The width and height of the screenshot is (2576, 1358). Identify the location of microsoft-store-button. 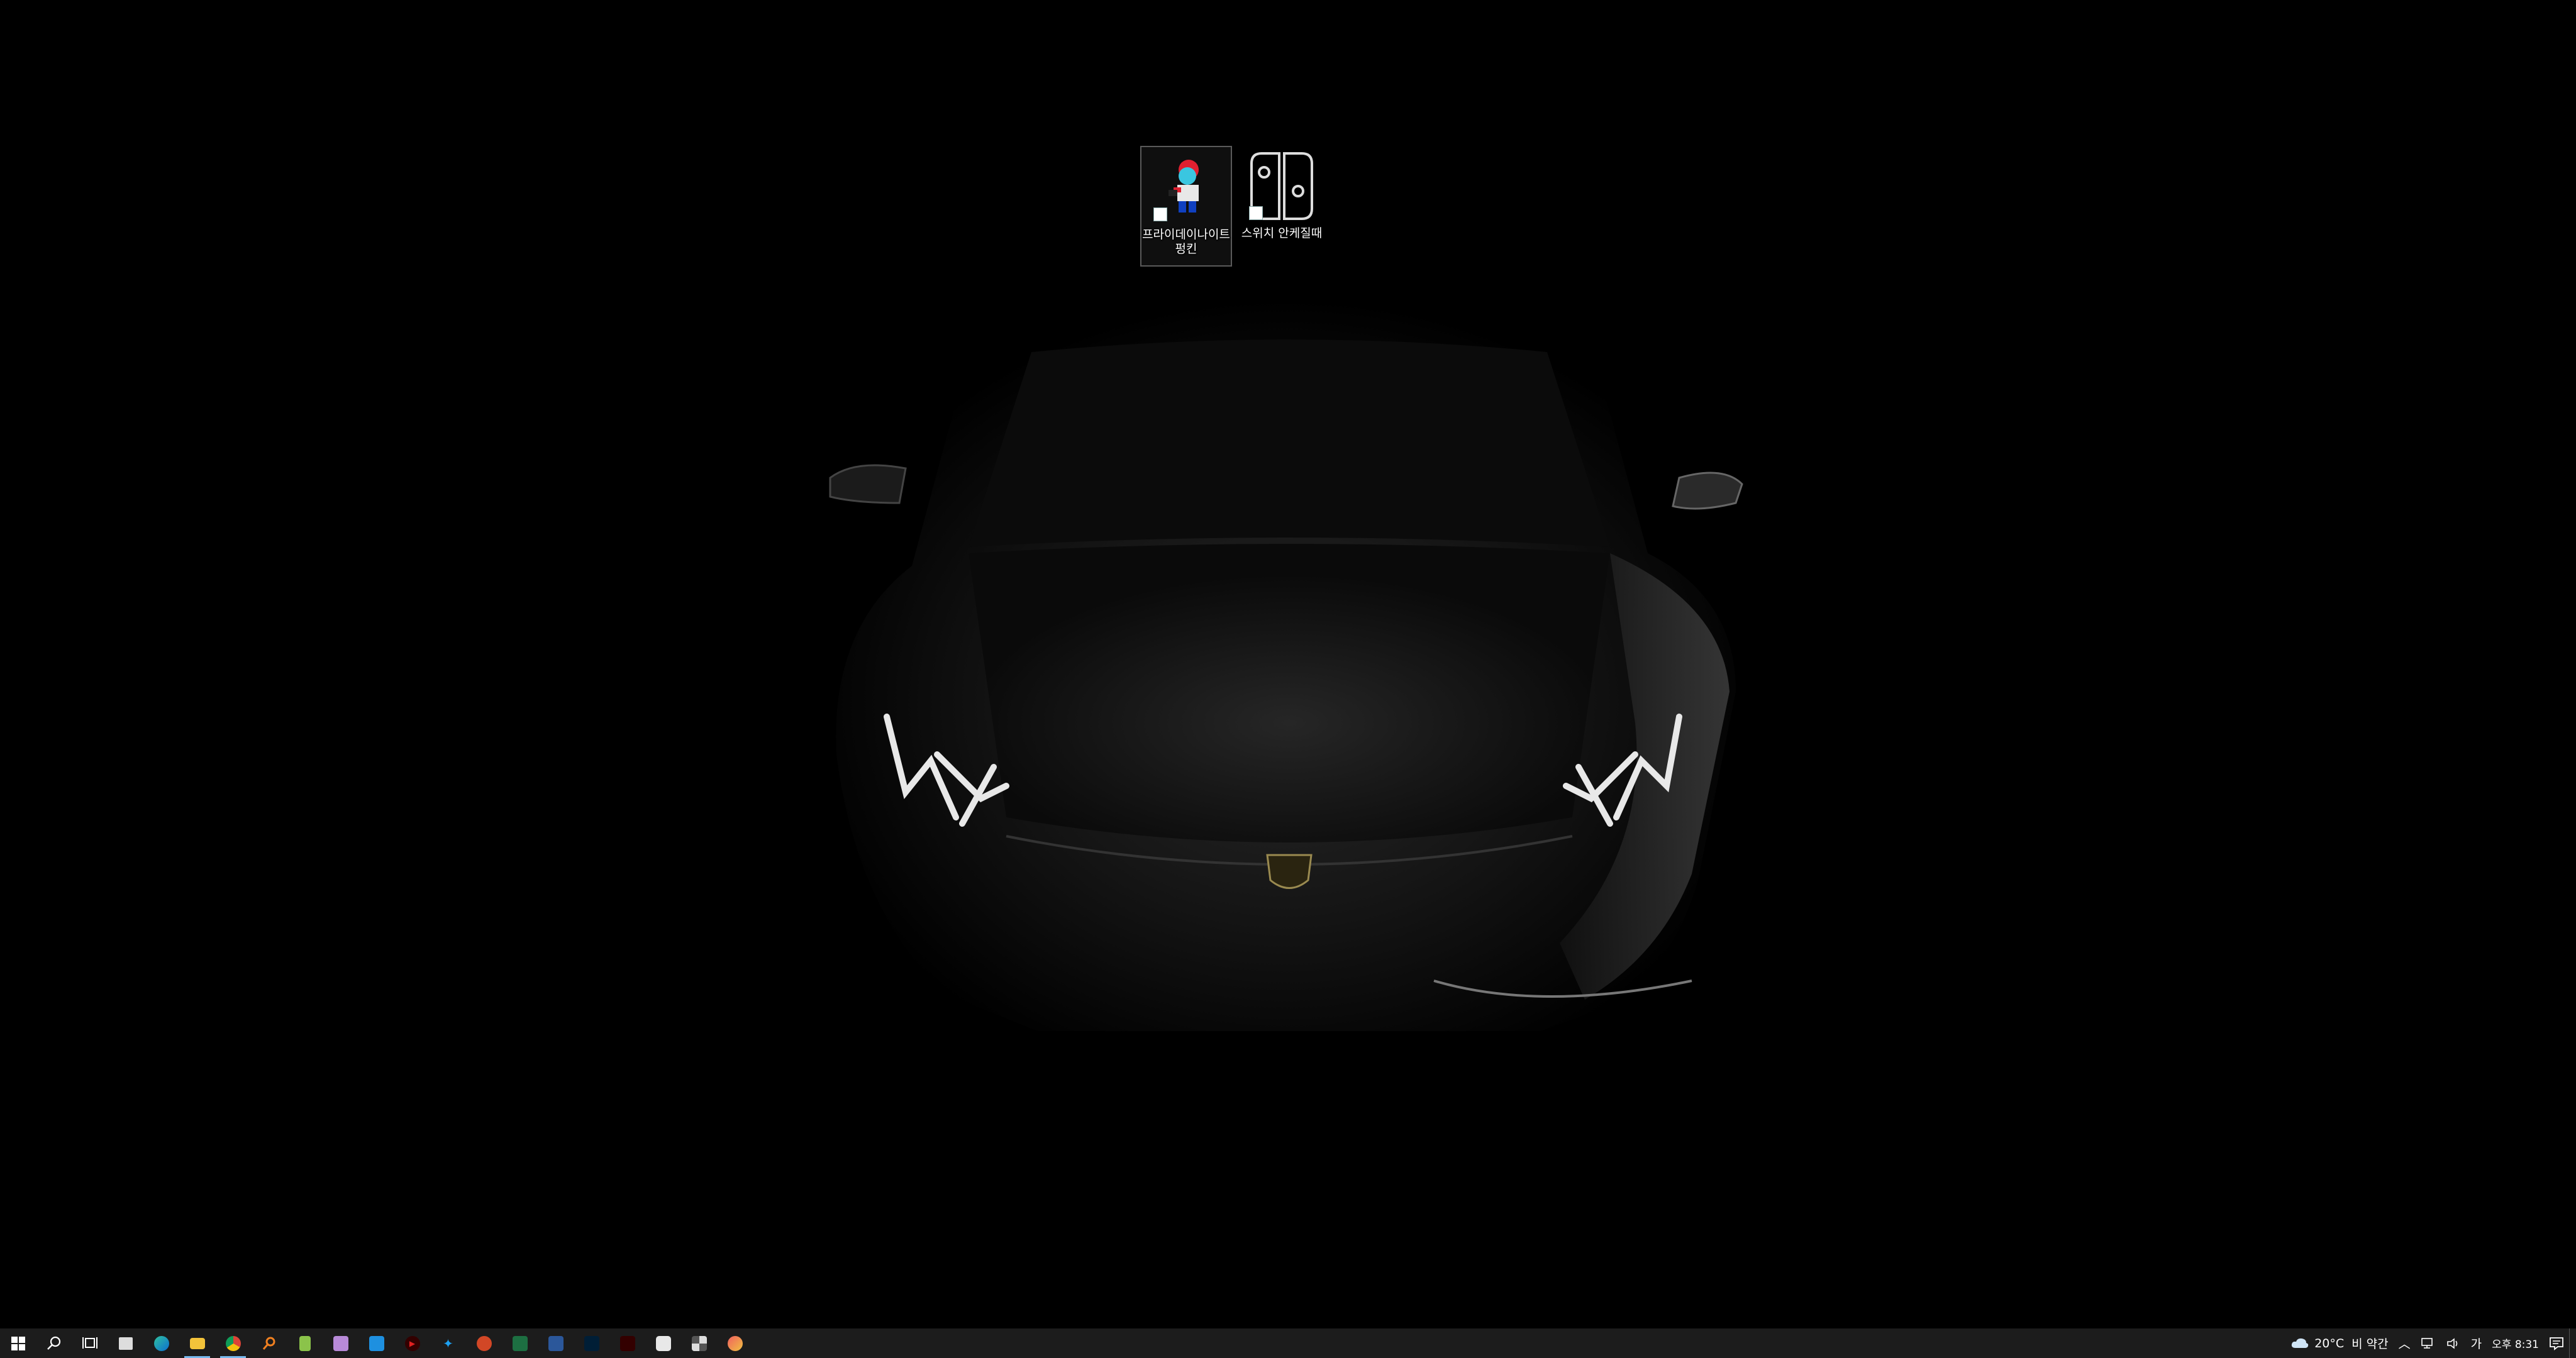
(125, 1343).